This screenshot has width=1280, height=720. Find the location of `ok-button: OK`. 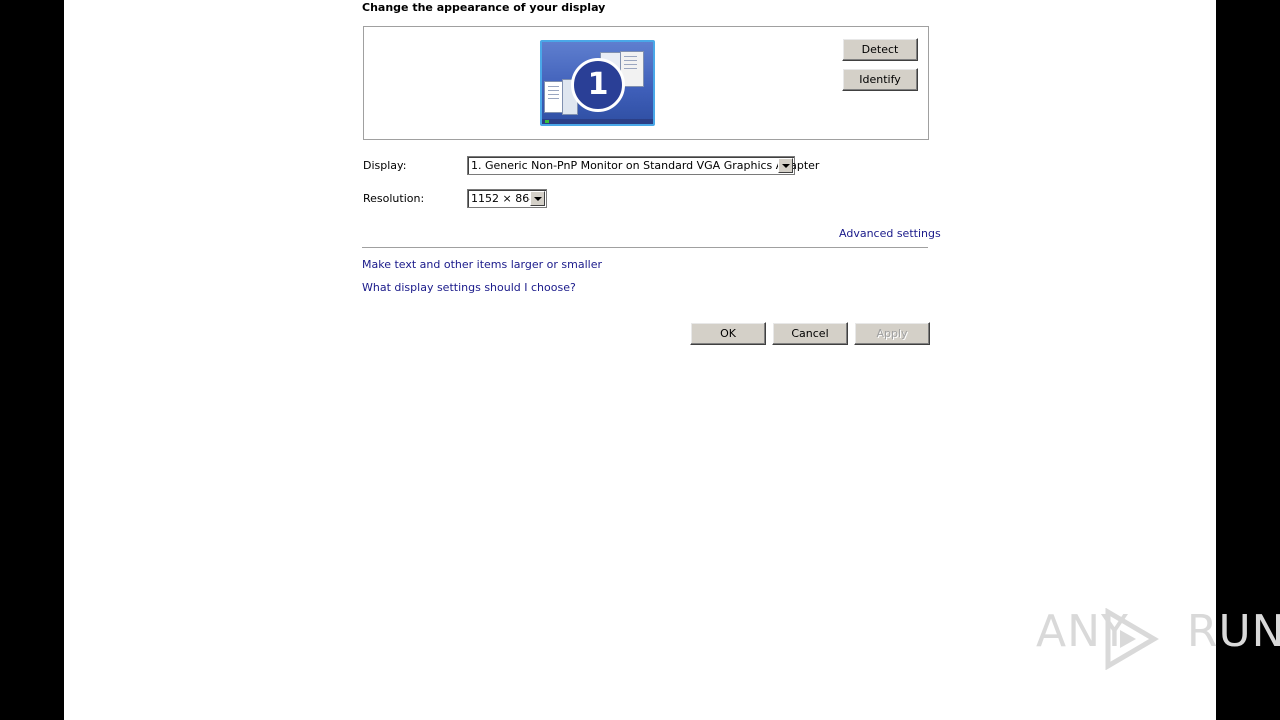

ok-button: OK is located at coordinates (728, 333).